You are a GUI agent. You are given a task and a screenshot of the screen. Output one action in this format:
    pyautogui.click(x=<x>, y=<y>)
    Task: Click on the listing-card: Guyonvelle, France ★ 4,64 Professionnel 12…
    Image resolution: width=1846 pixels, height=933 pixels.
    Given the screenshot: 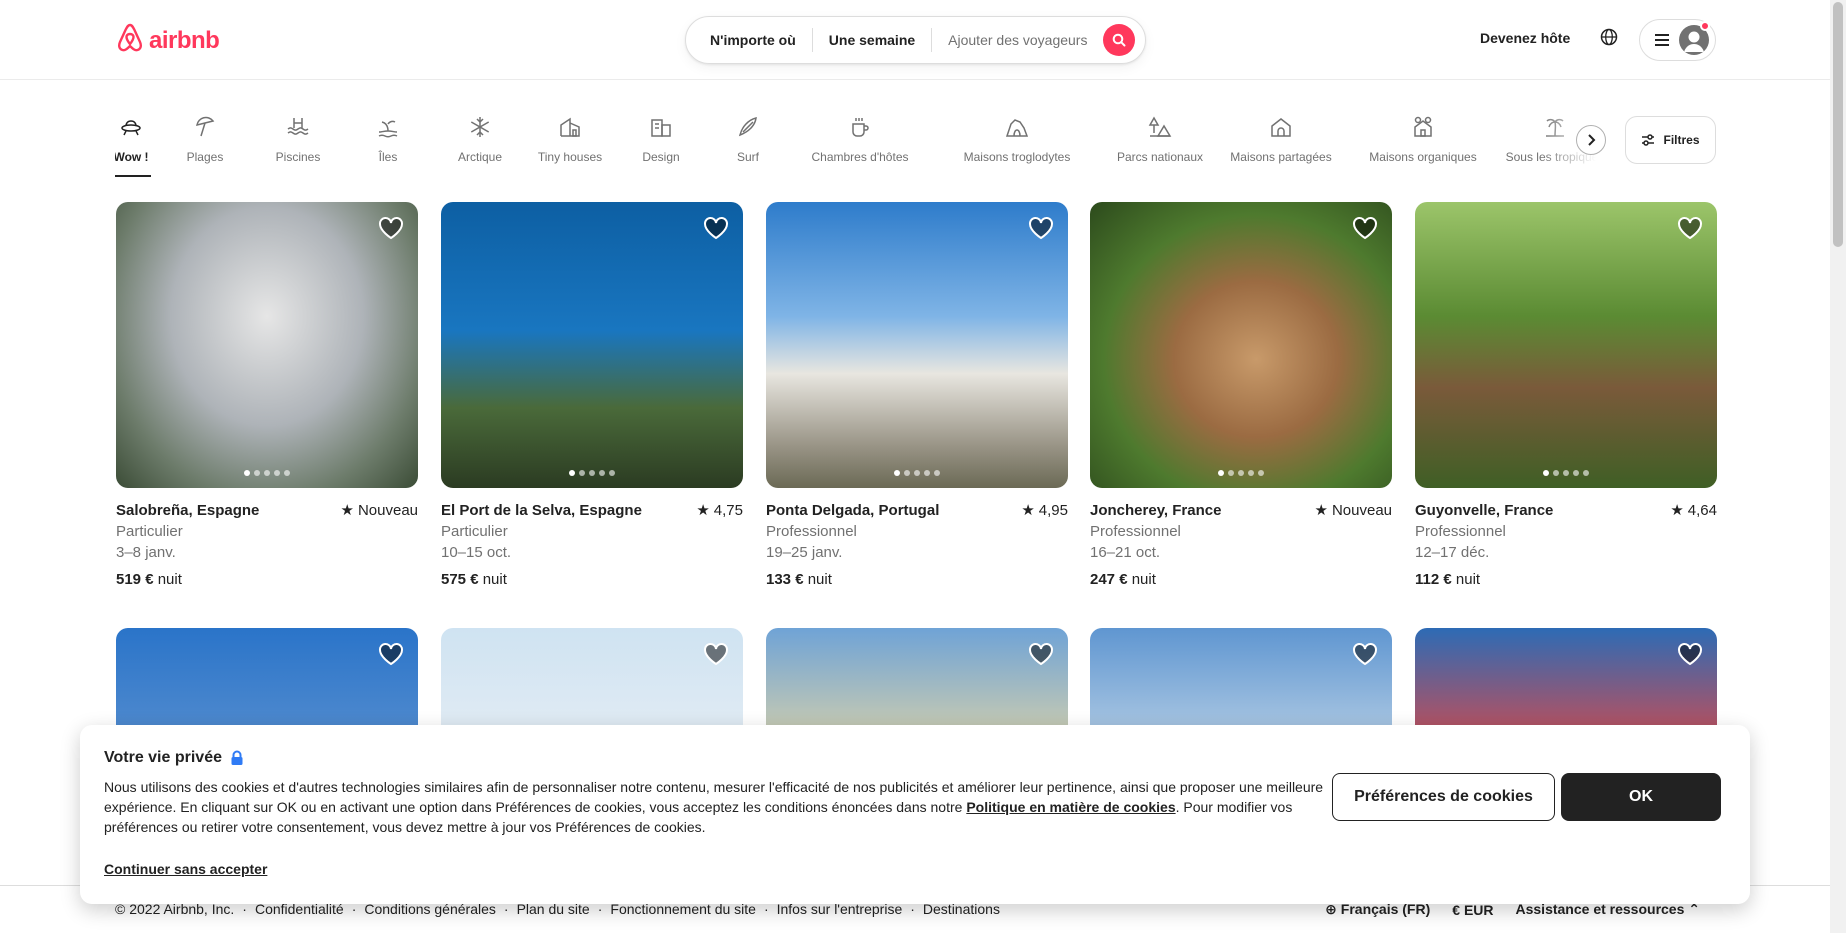 What is the action you would take?
    pyautogui.click(x=1566, y=396)
    